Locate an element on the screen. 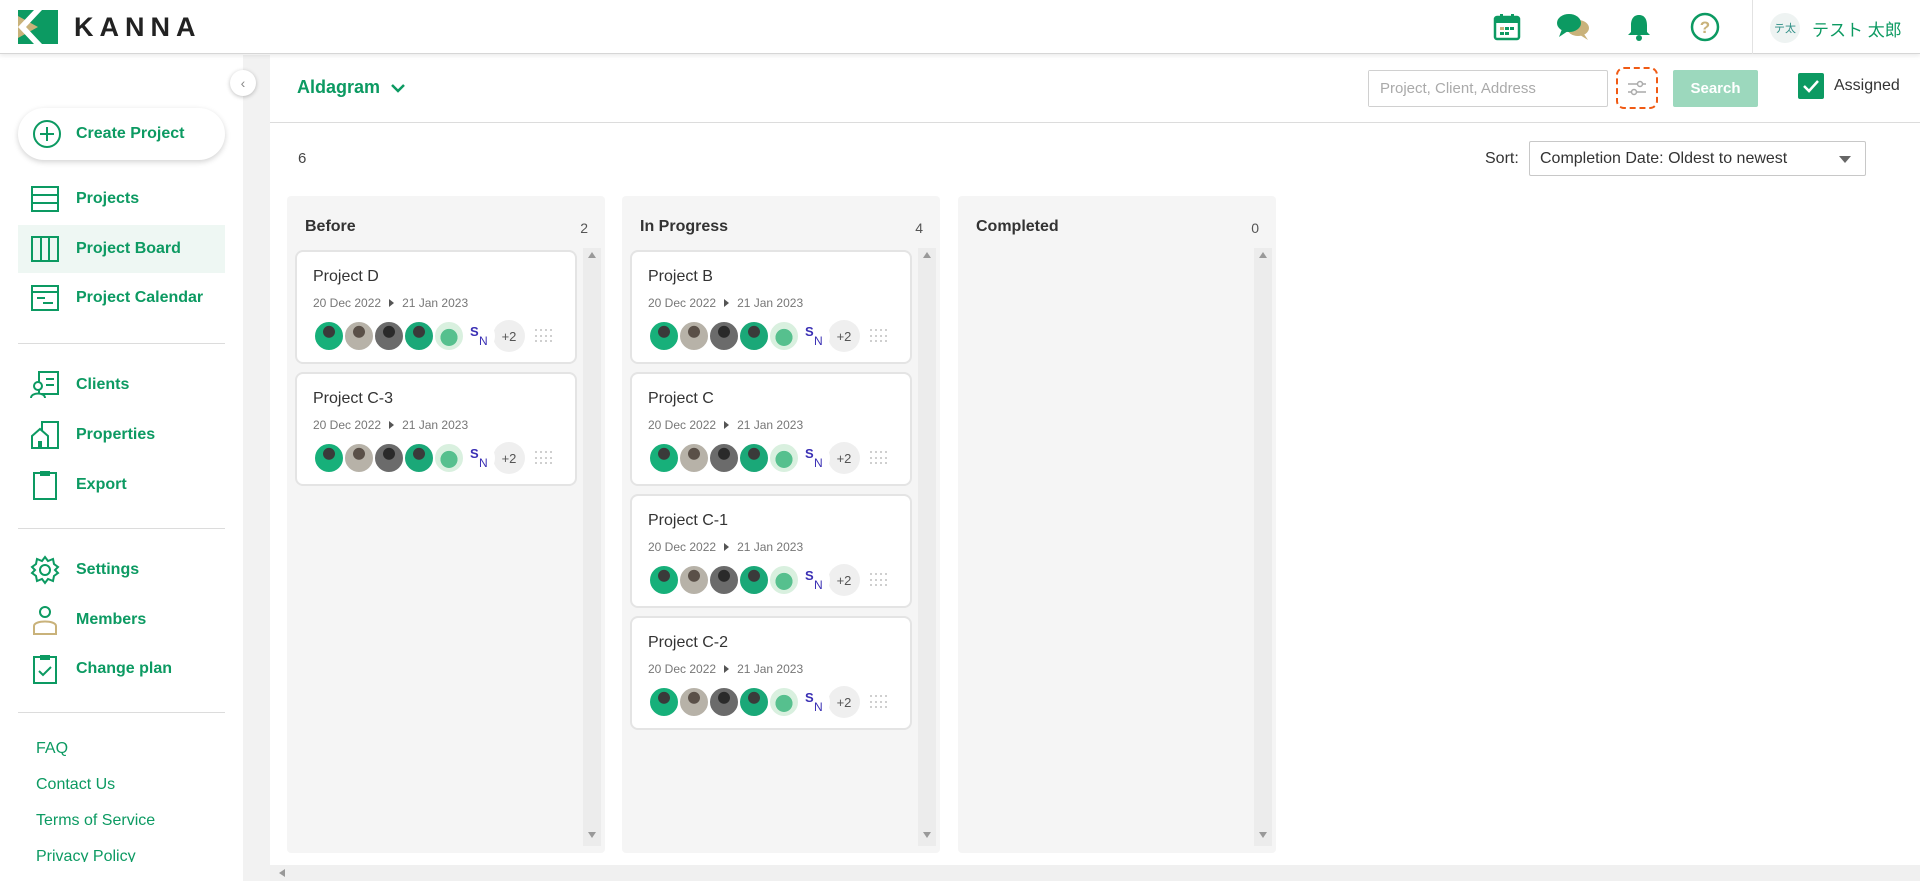 The image size is (1920, 881). kanna-logo: KANNA is located at coordinates (110, 27).